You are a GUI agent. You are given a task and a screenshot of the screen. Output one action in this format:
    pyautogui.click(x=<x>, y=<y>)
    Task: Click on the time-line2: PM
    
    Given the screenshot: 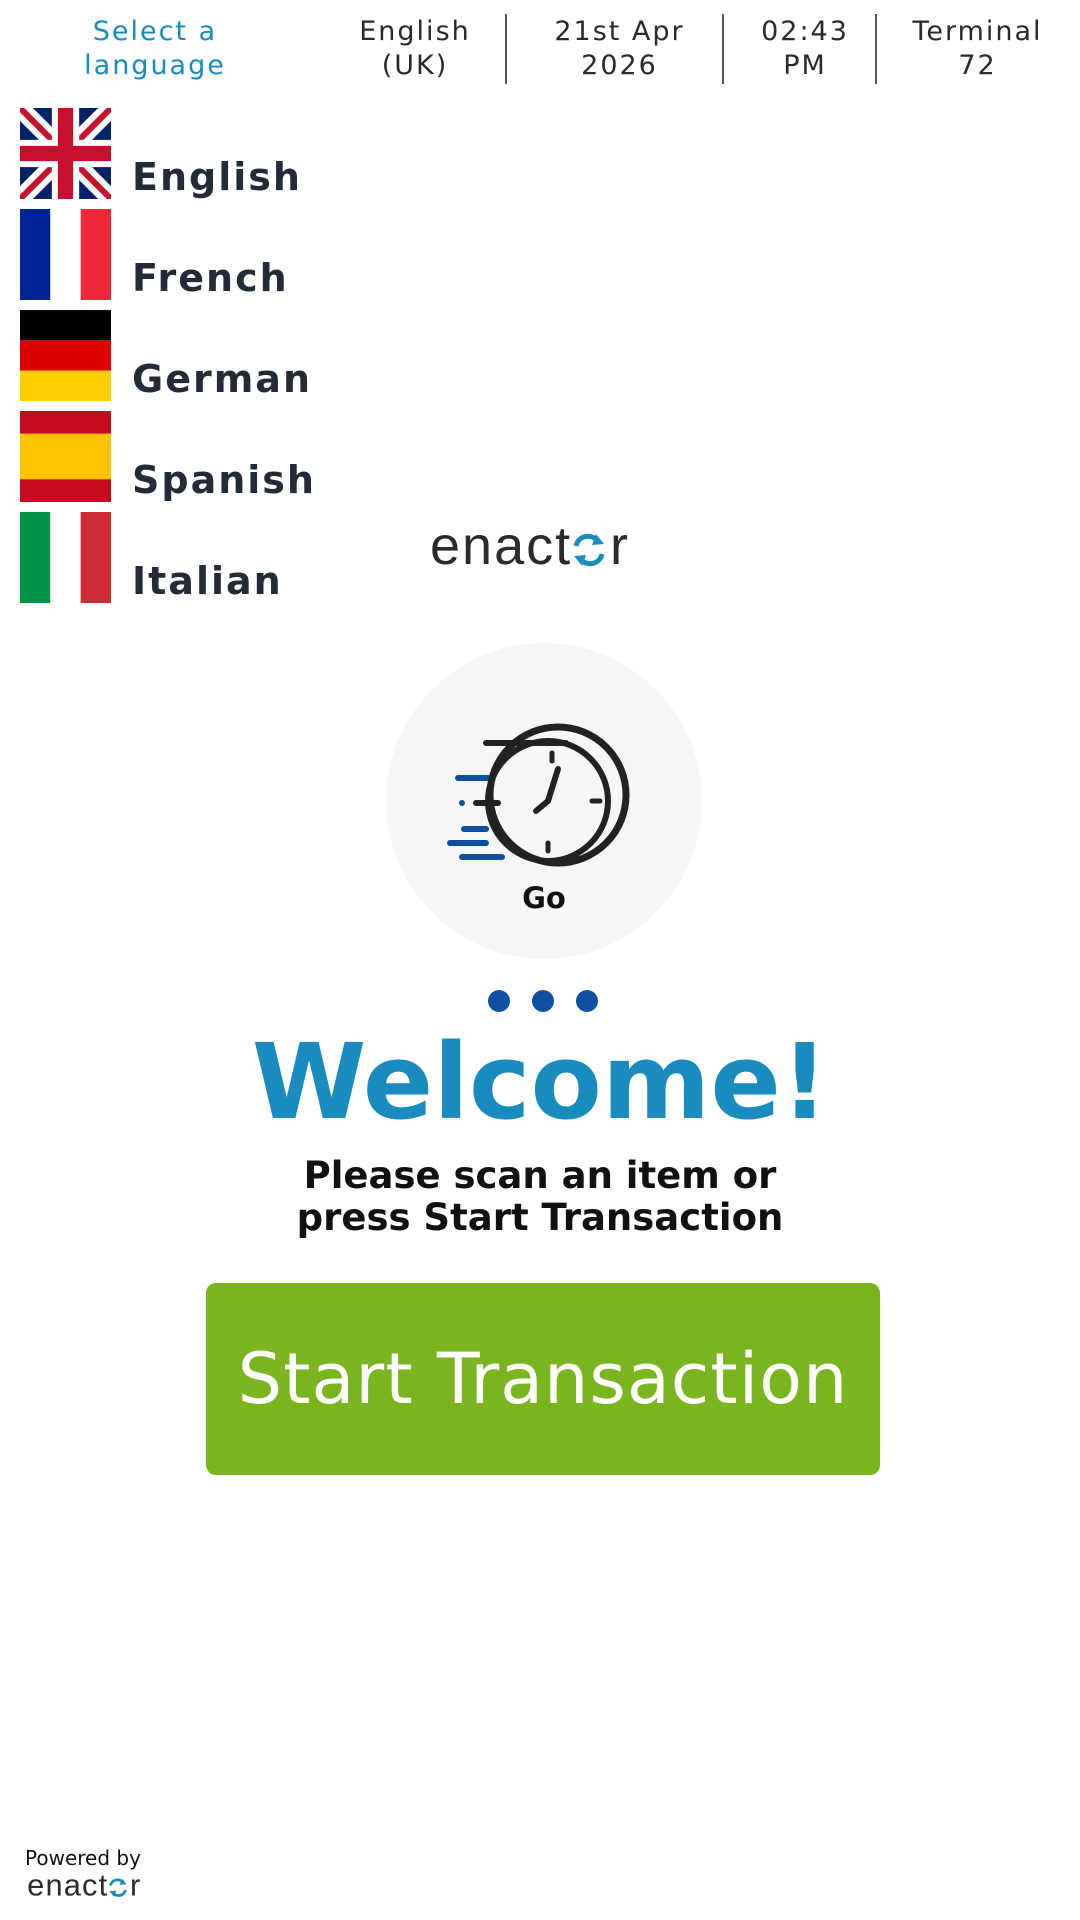 What is the action you would take?
    pyautogui.click(x=805, y=65)
    